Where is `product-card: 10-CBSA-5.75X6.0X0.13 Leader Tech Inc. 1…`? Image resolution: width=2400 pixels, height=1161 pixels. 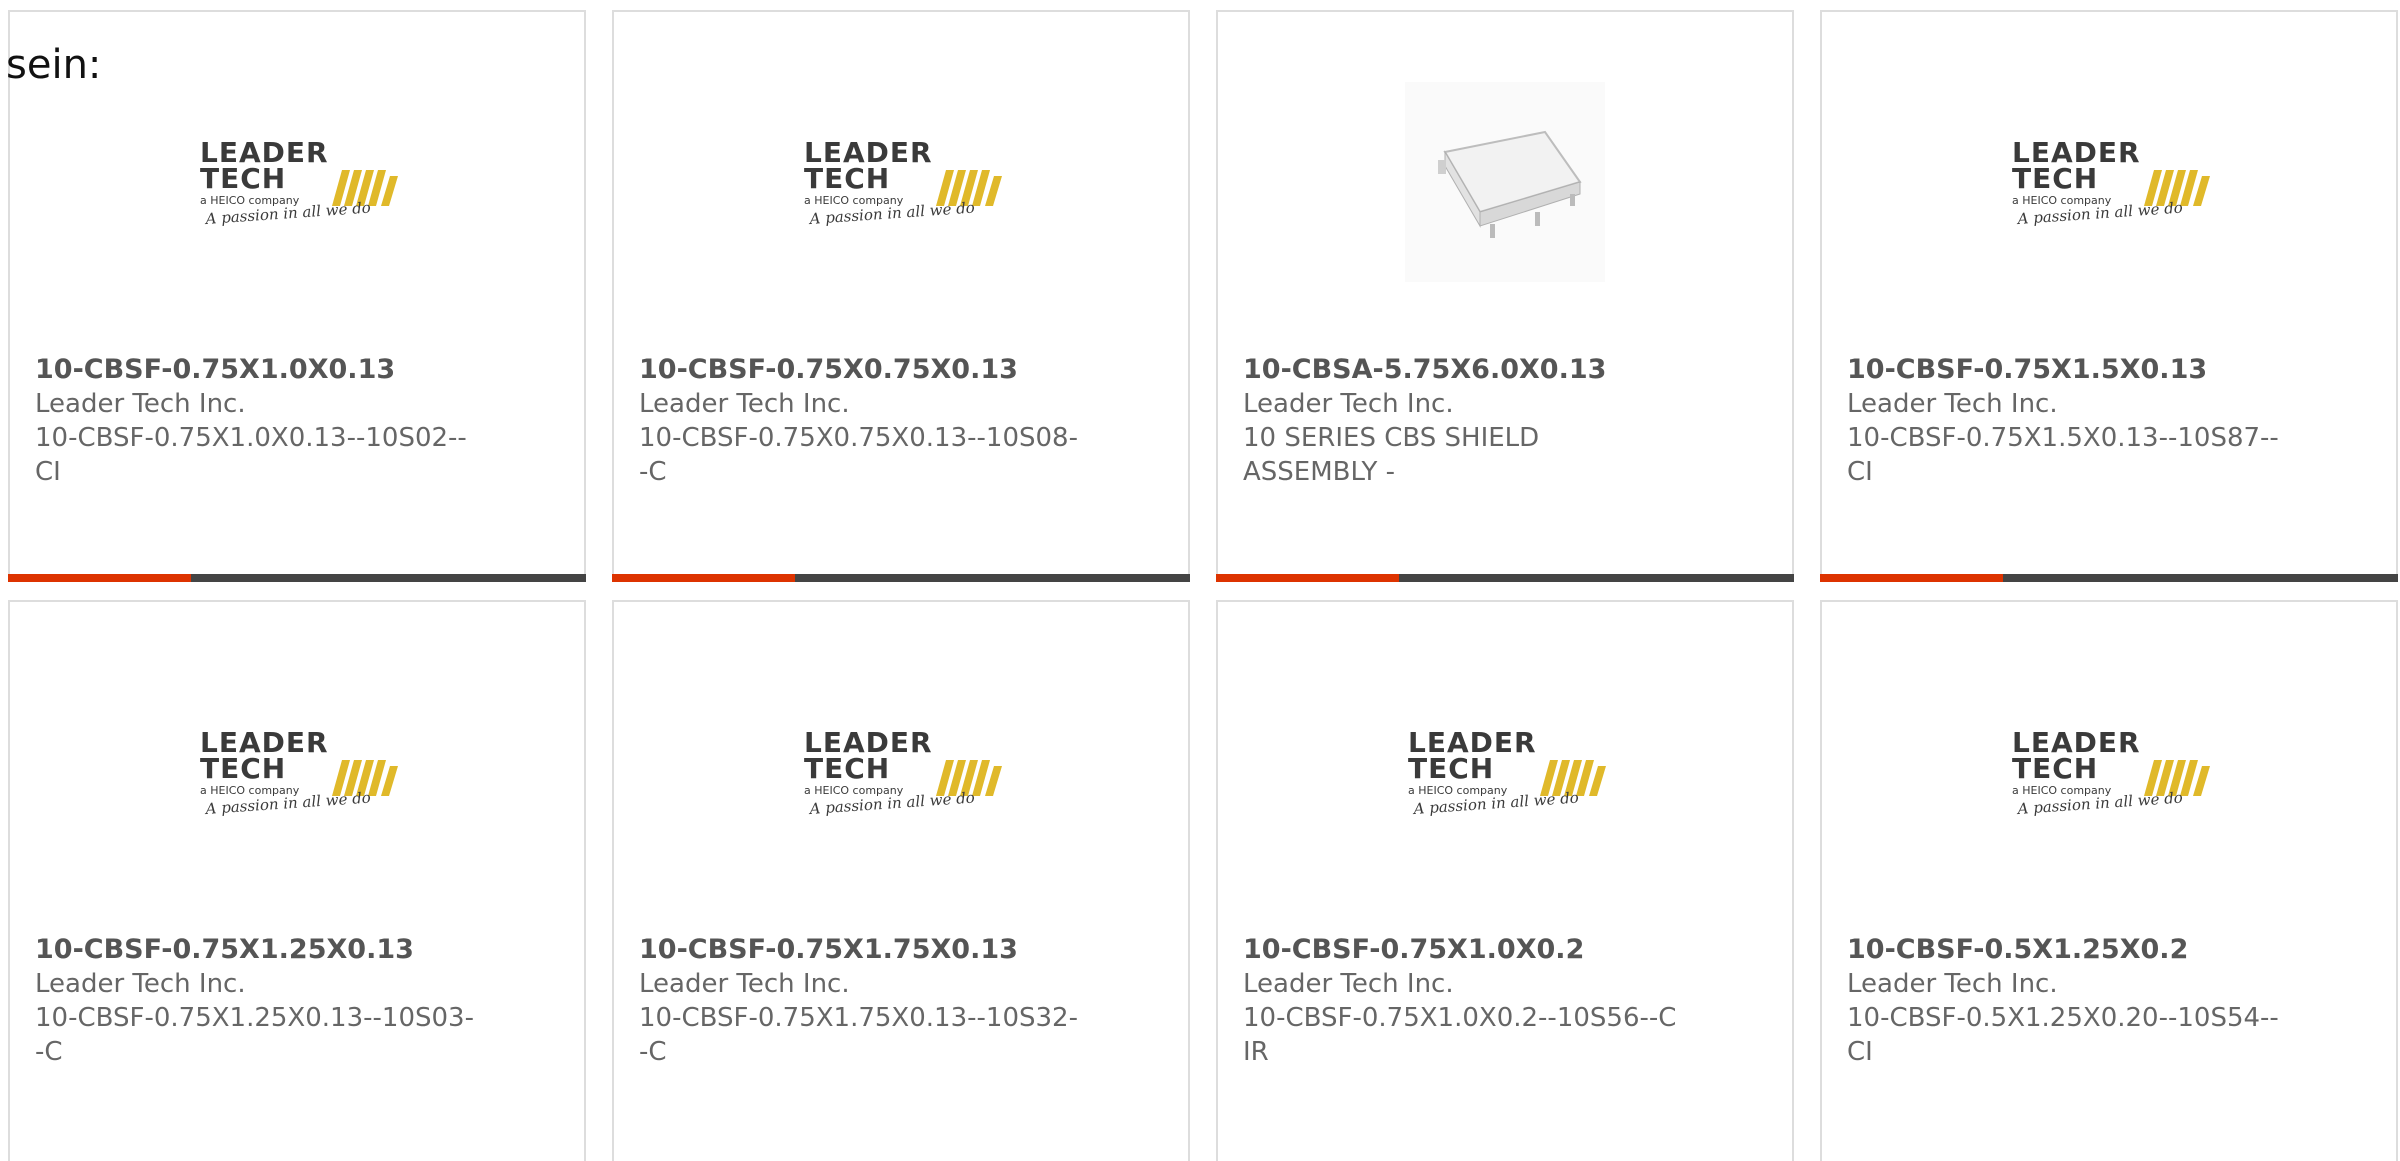 product-card: 10-CBSA-5.75X6.0X0.13 Leader Tech Inc. 1… is located at coordinates (1505, 296).